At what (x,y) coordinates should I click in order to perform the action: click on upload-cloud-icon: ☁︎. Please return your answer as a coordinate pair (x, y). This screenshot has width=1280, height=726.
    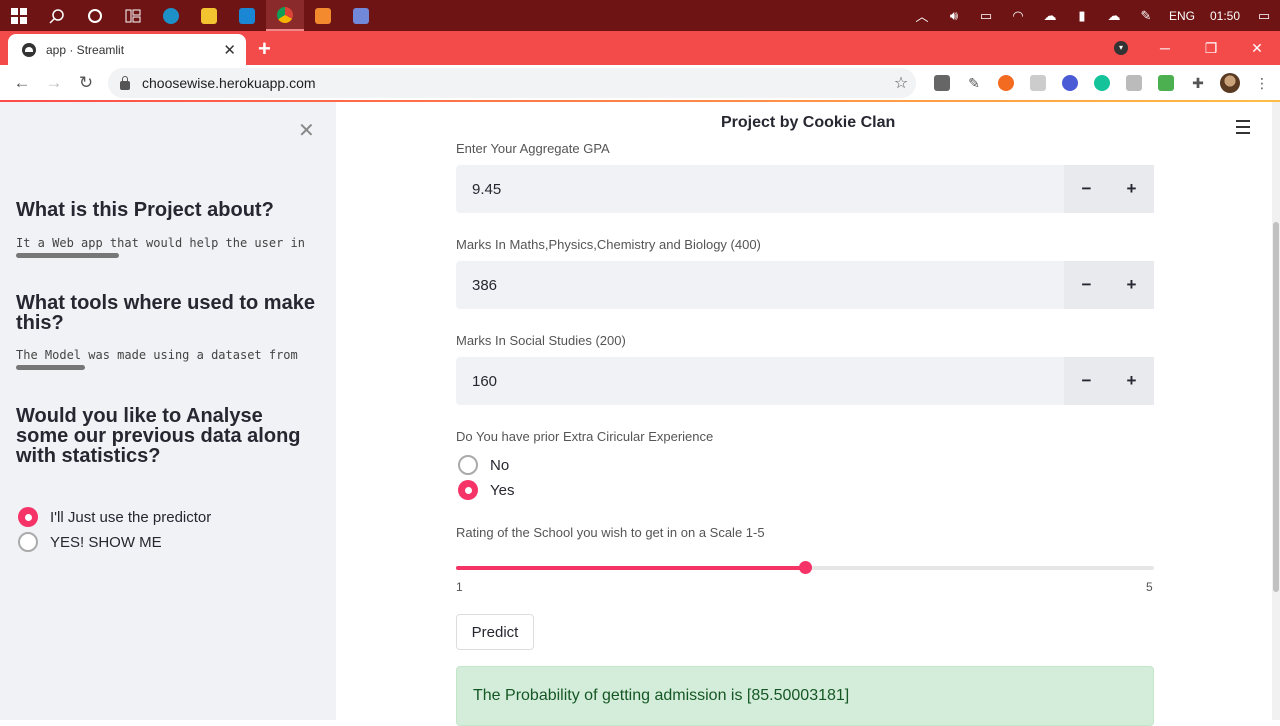
    Looking at the image, I should click on (1114, 16).